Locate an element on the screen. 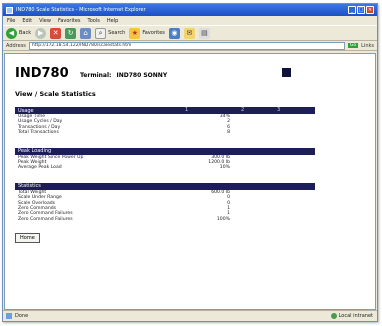 The width and height of the screenshot is (382, 326). menu-file: File is located at coordinates (11, 21).